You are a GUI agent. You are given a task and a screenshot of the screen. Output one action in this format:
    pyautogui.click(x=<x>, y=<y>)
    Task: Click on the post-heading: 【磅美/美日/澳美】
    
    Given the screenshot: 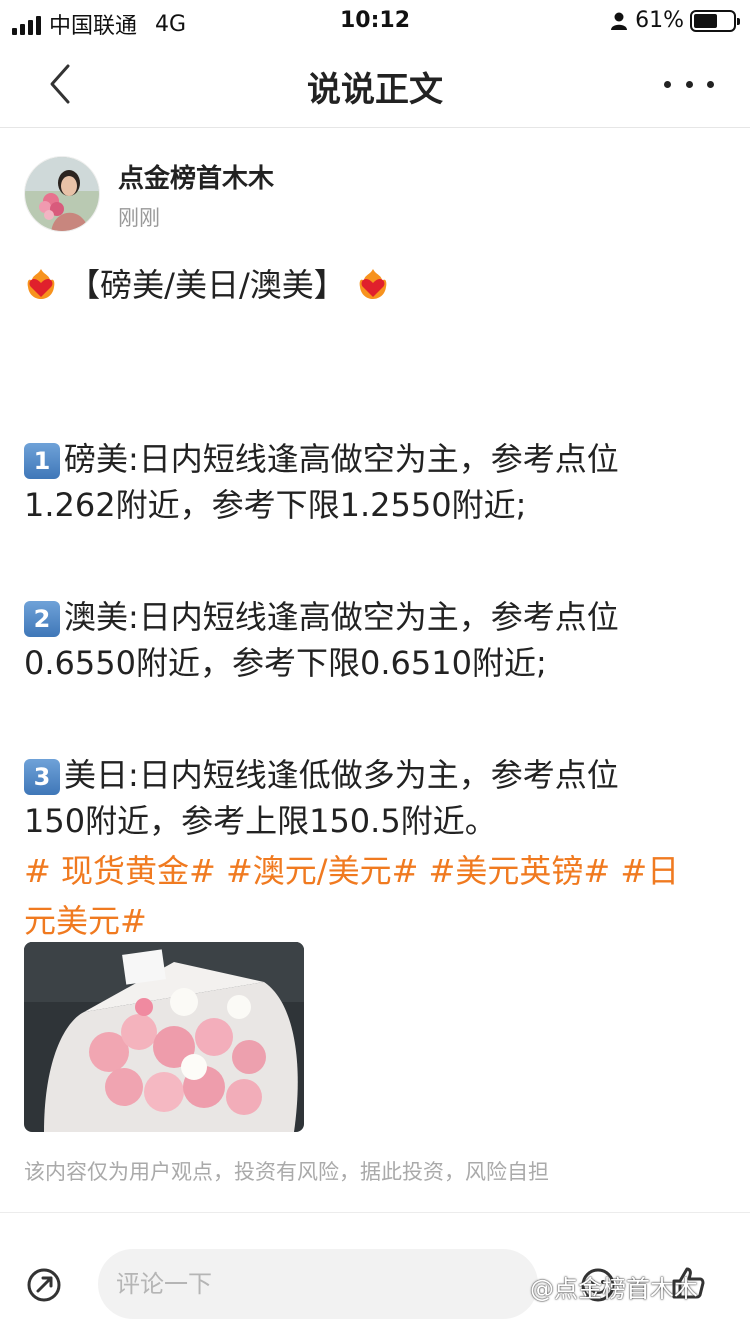 What is the action you would take?
    pyautogui.click(x=207, y=285)
    